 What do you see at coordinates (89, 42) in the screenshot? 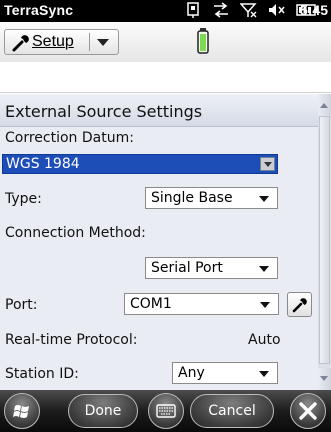
I see `divider` at bounding box center [89, 42].